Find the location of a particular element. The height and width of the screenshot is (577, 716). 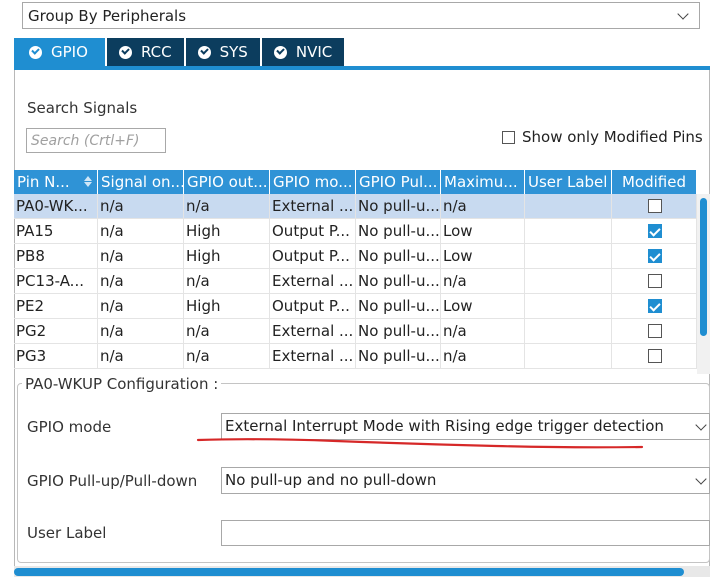

tab-label: NVIC is located at coordinates (314, 52).